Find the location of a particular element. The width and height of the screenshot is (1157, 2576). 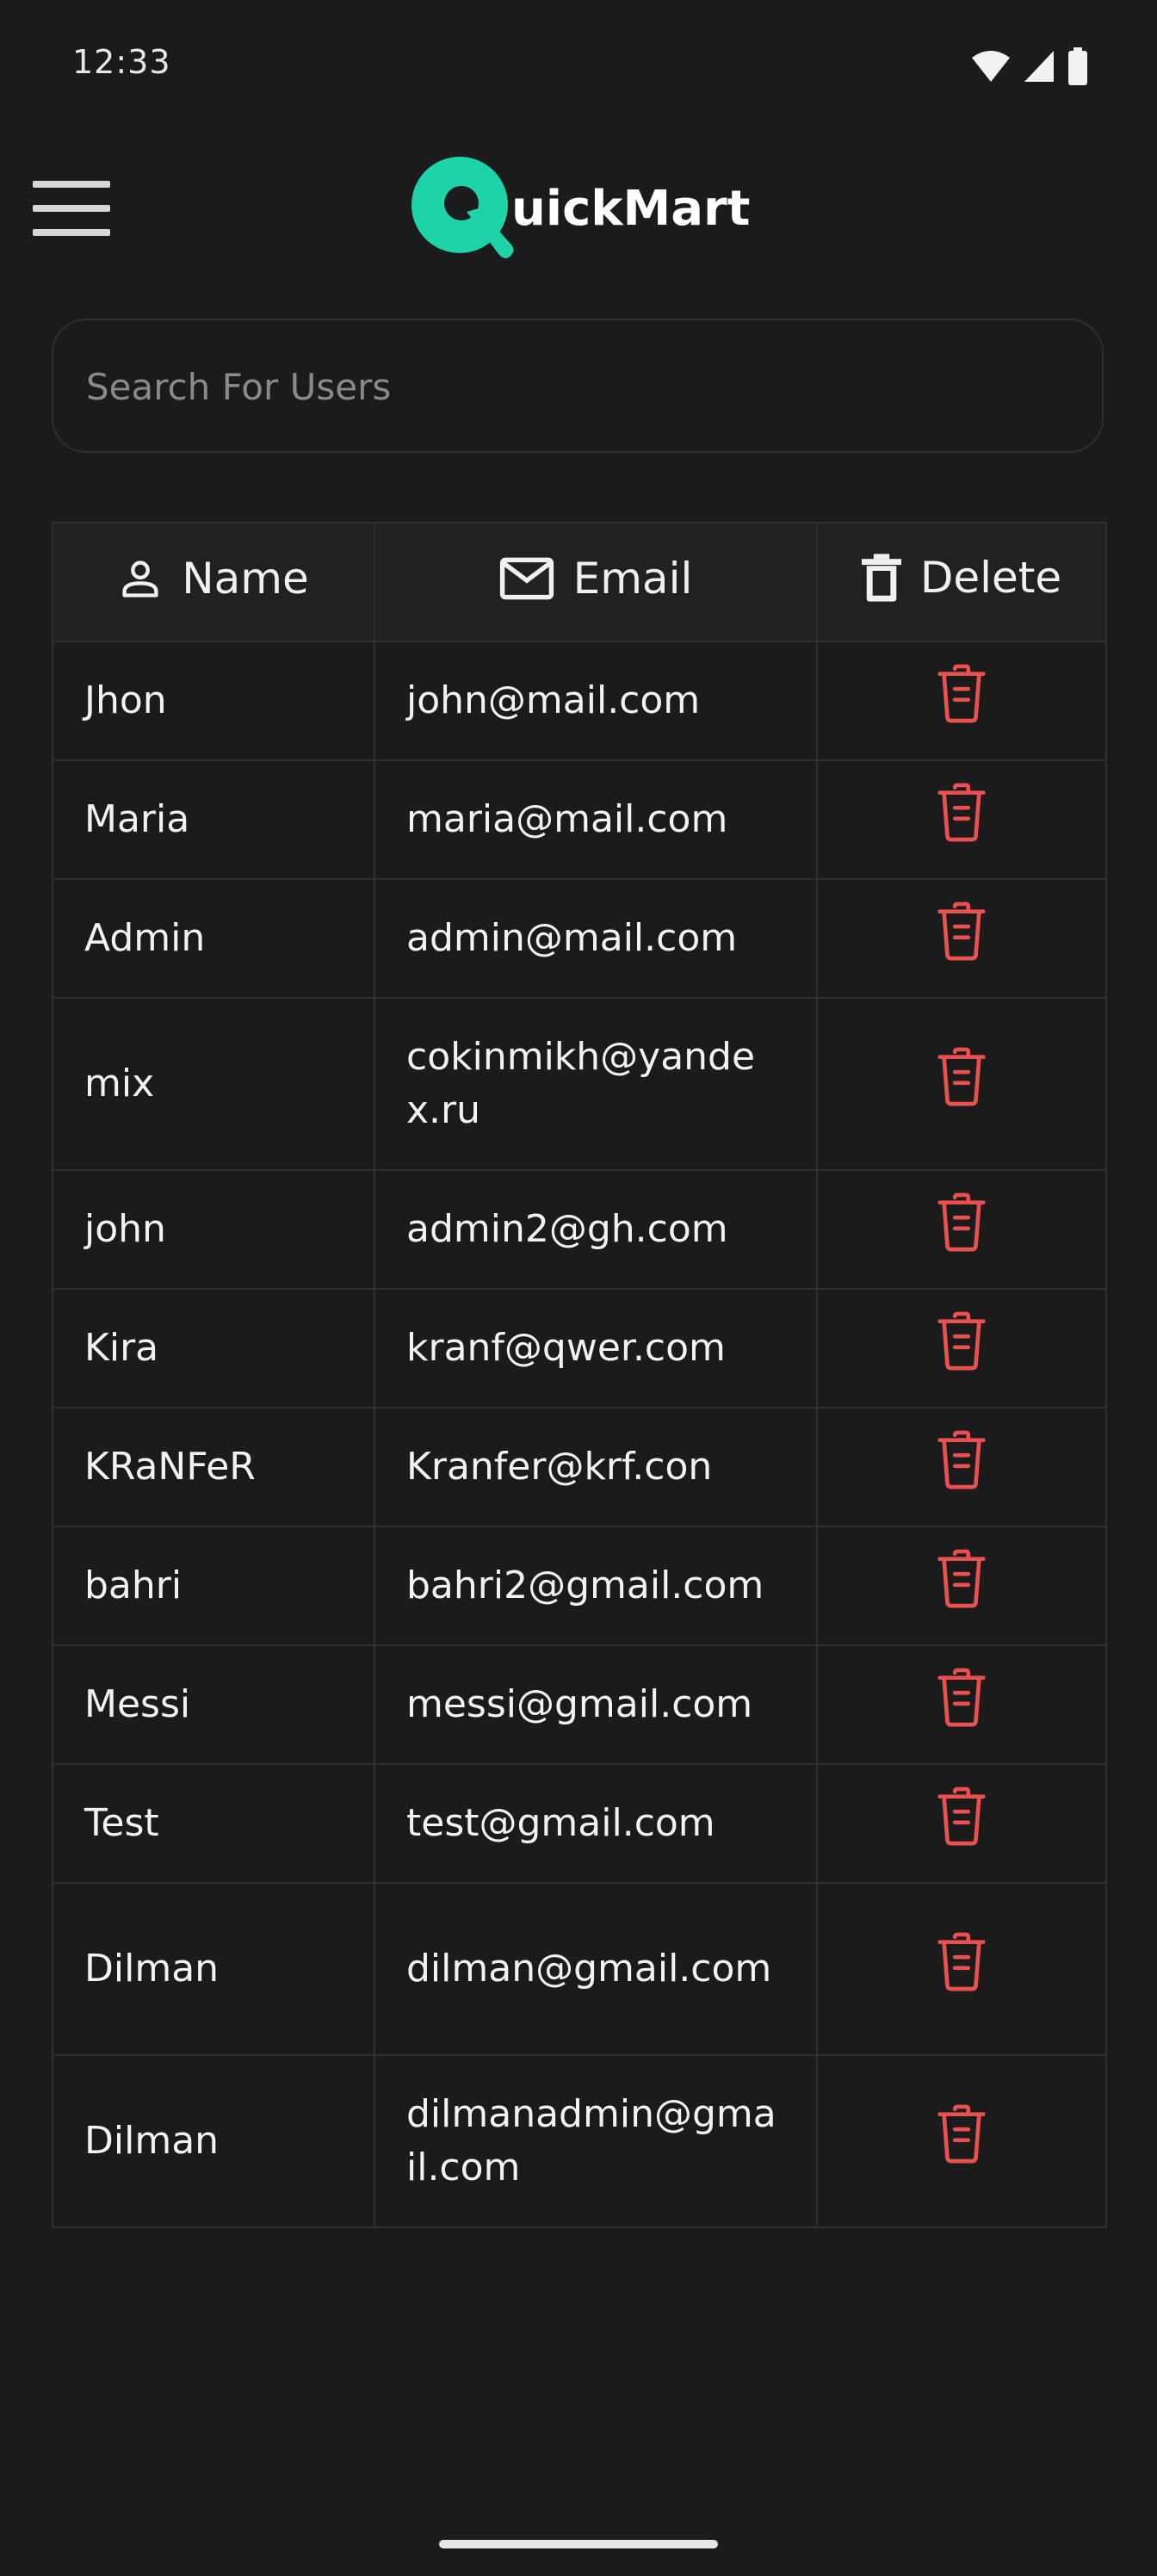

status-bar: 12:33 is located at coordinates (579, 64).